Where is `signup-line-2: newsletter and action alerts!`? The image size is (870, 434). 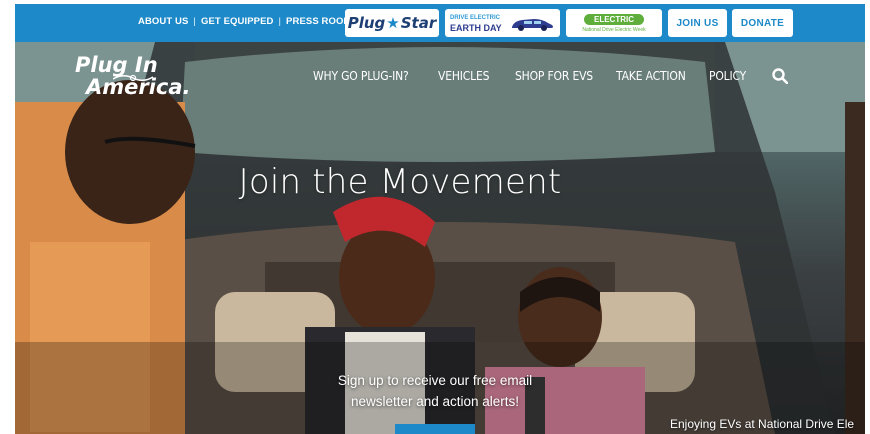 signup-line-2: newsletter and action alerts! is located at coordinates (435, 401).